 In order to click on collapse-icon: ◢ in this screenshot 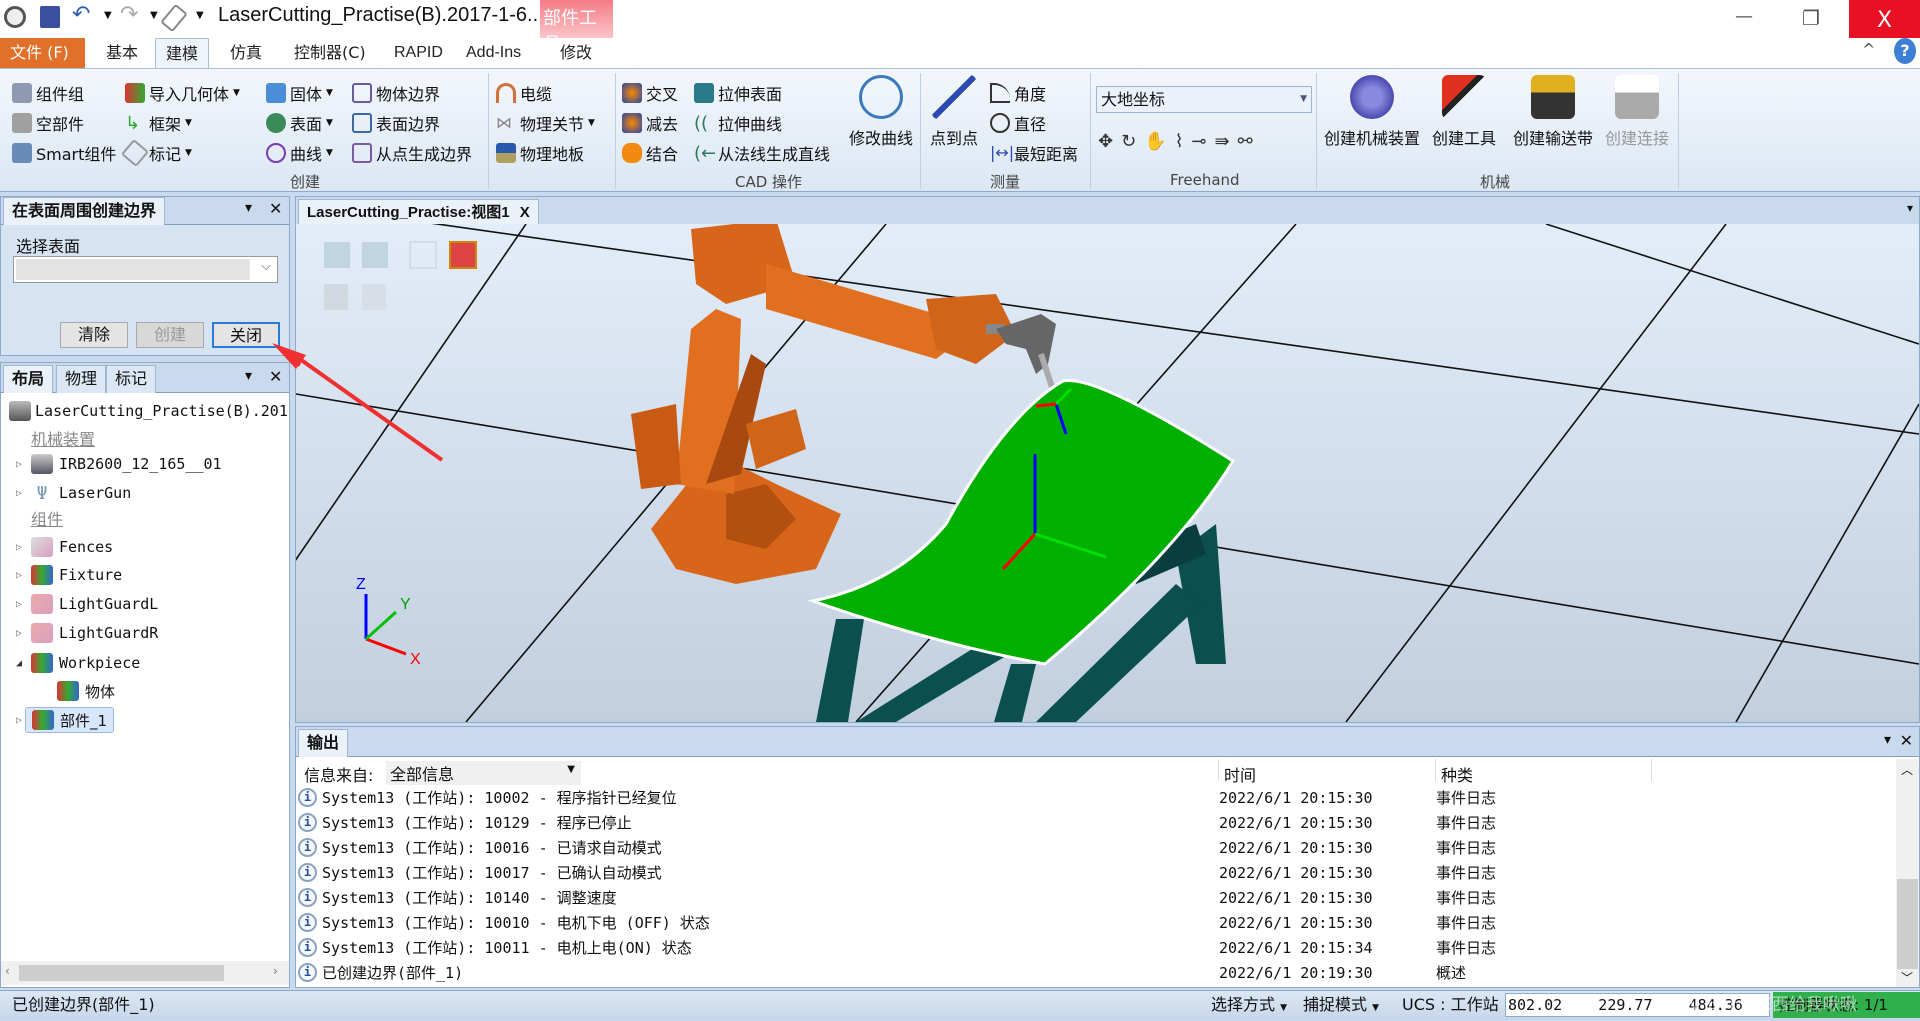, I will do `click(19, 663)`.